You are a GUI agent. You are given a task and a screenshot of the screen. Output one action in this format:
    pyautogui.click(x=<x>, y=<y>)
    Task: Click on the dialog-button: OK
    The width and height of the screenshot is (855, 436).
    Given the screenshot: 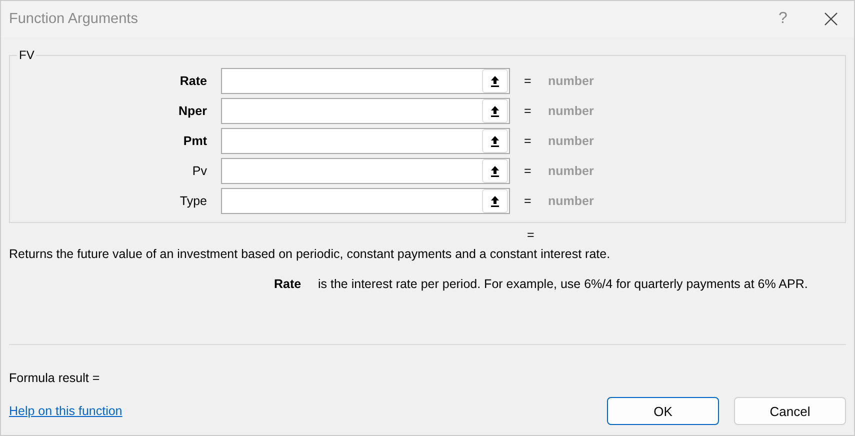 What is the action you would take?
    pyautogui.click(x=663, y=411)
    